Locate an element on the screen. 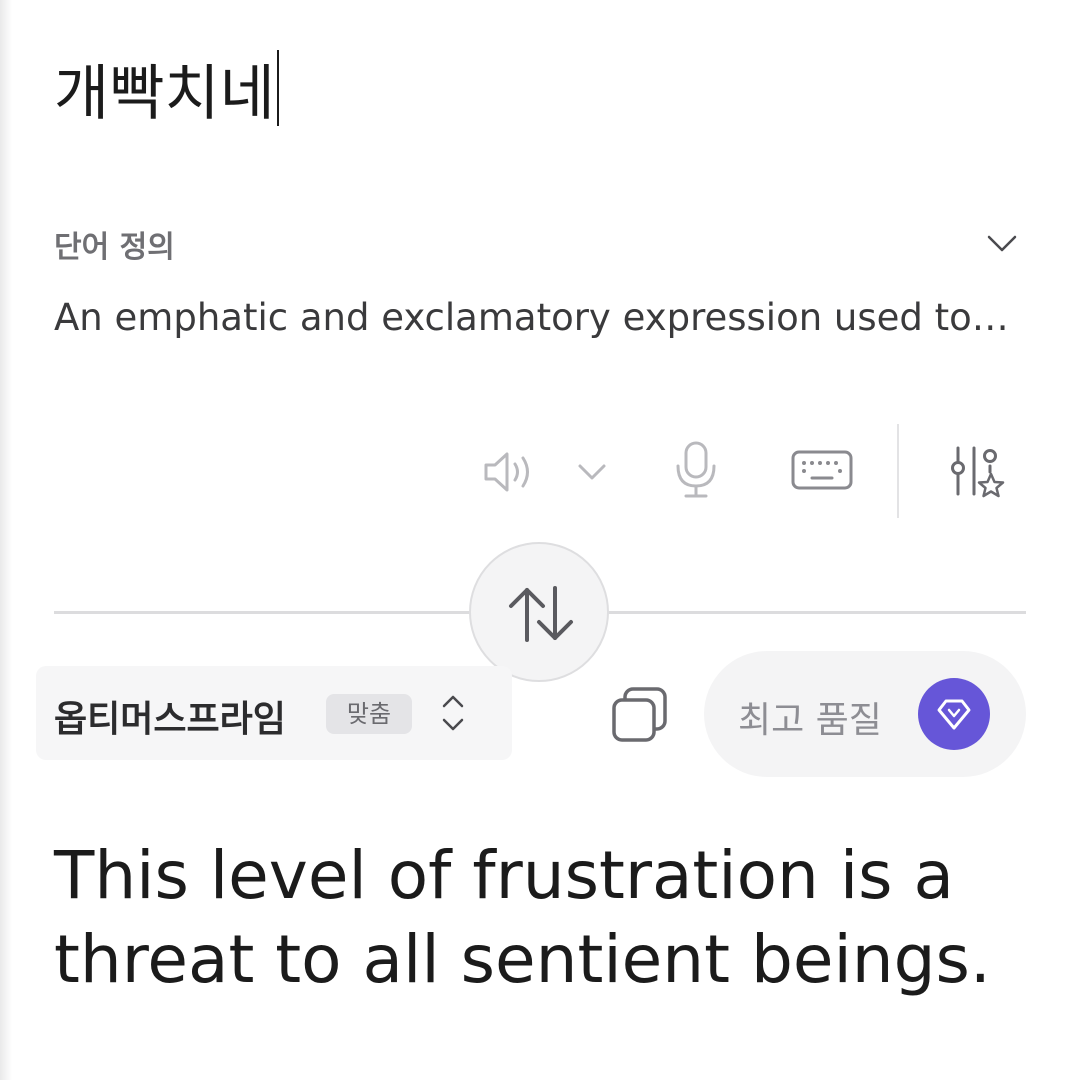 This screenshot has height=1080, width=1080. definition-title: 단어 정의 is located at coordinates (114, 247).